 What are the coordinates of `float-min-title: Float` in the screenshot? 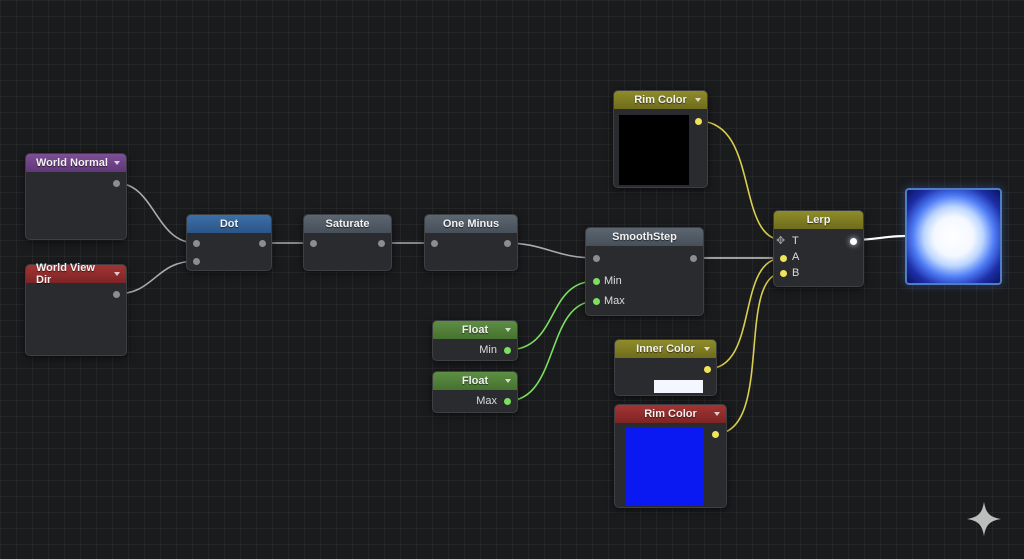 It's located at (475, 330).